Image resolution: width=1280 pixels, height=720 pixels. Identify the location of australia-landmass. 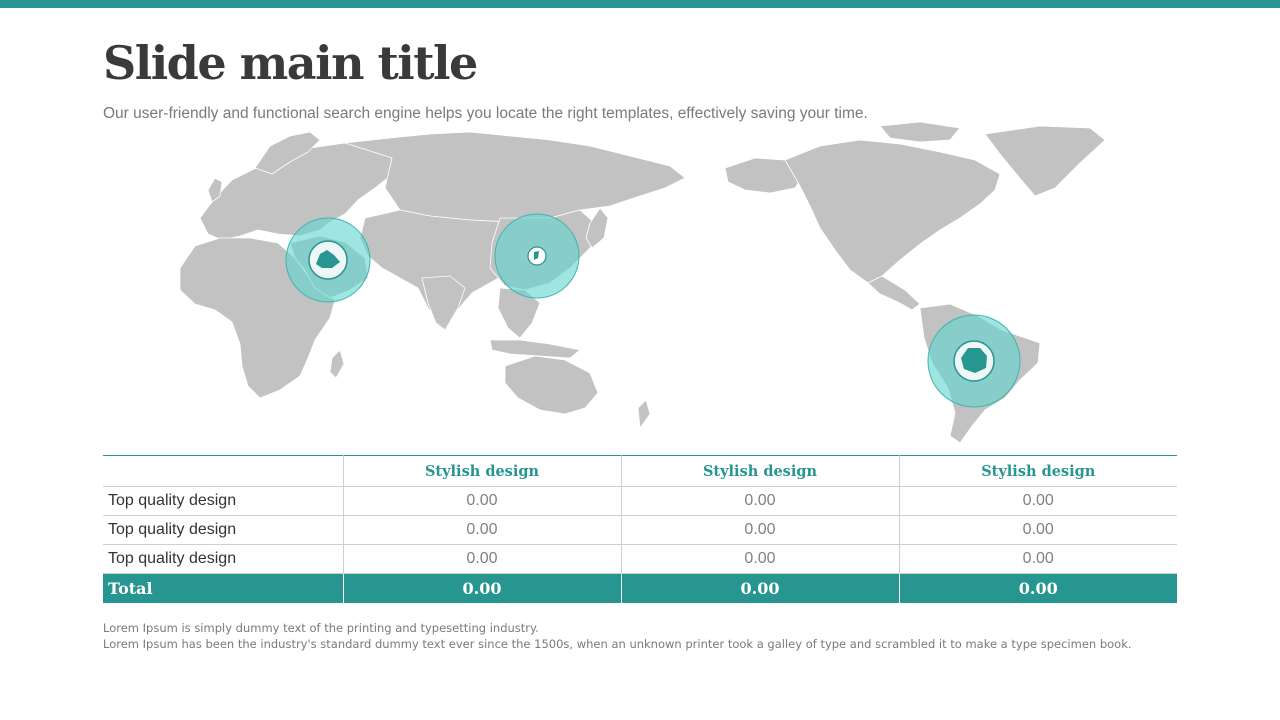
(551, 385).